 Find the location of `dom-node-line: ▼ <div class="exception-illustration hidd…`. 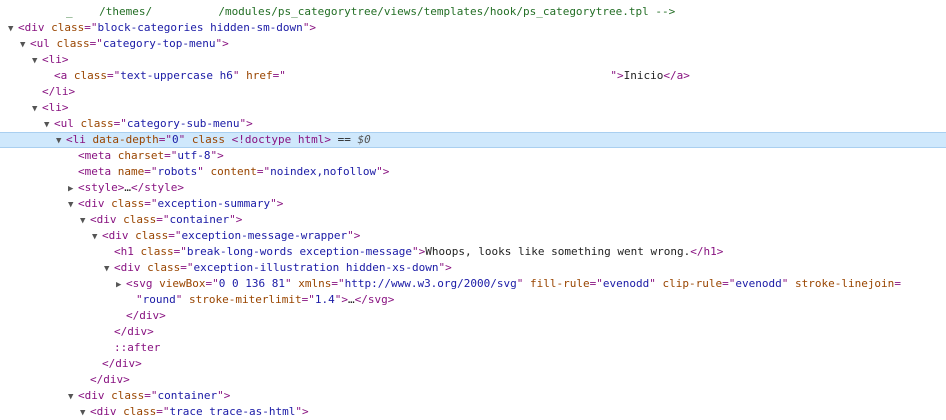

dom-node-line: ▼ <div class="exception-illustration hidd… is located at coordinates (473, 268).